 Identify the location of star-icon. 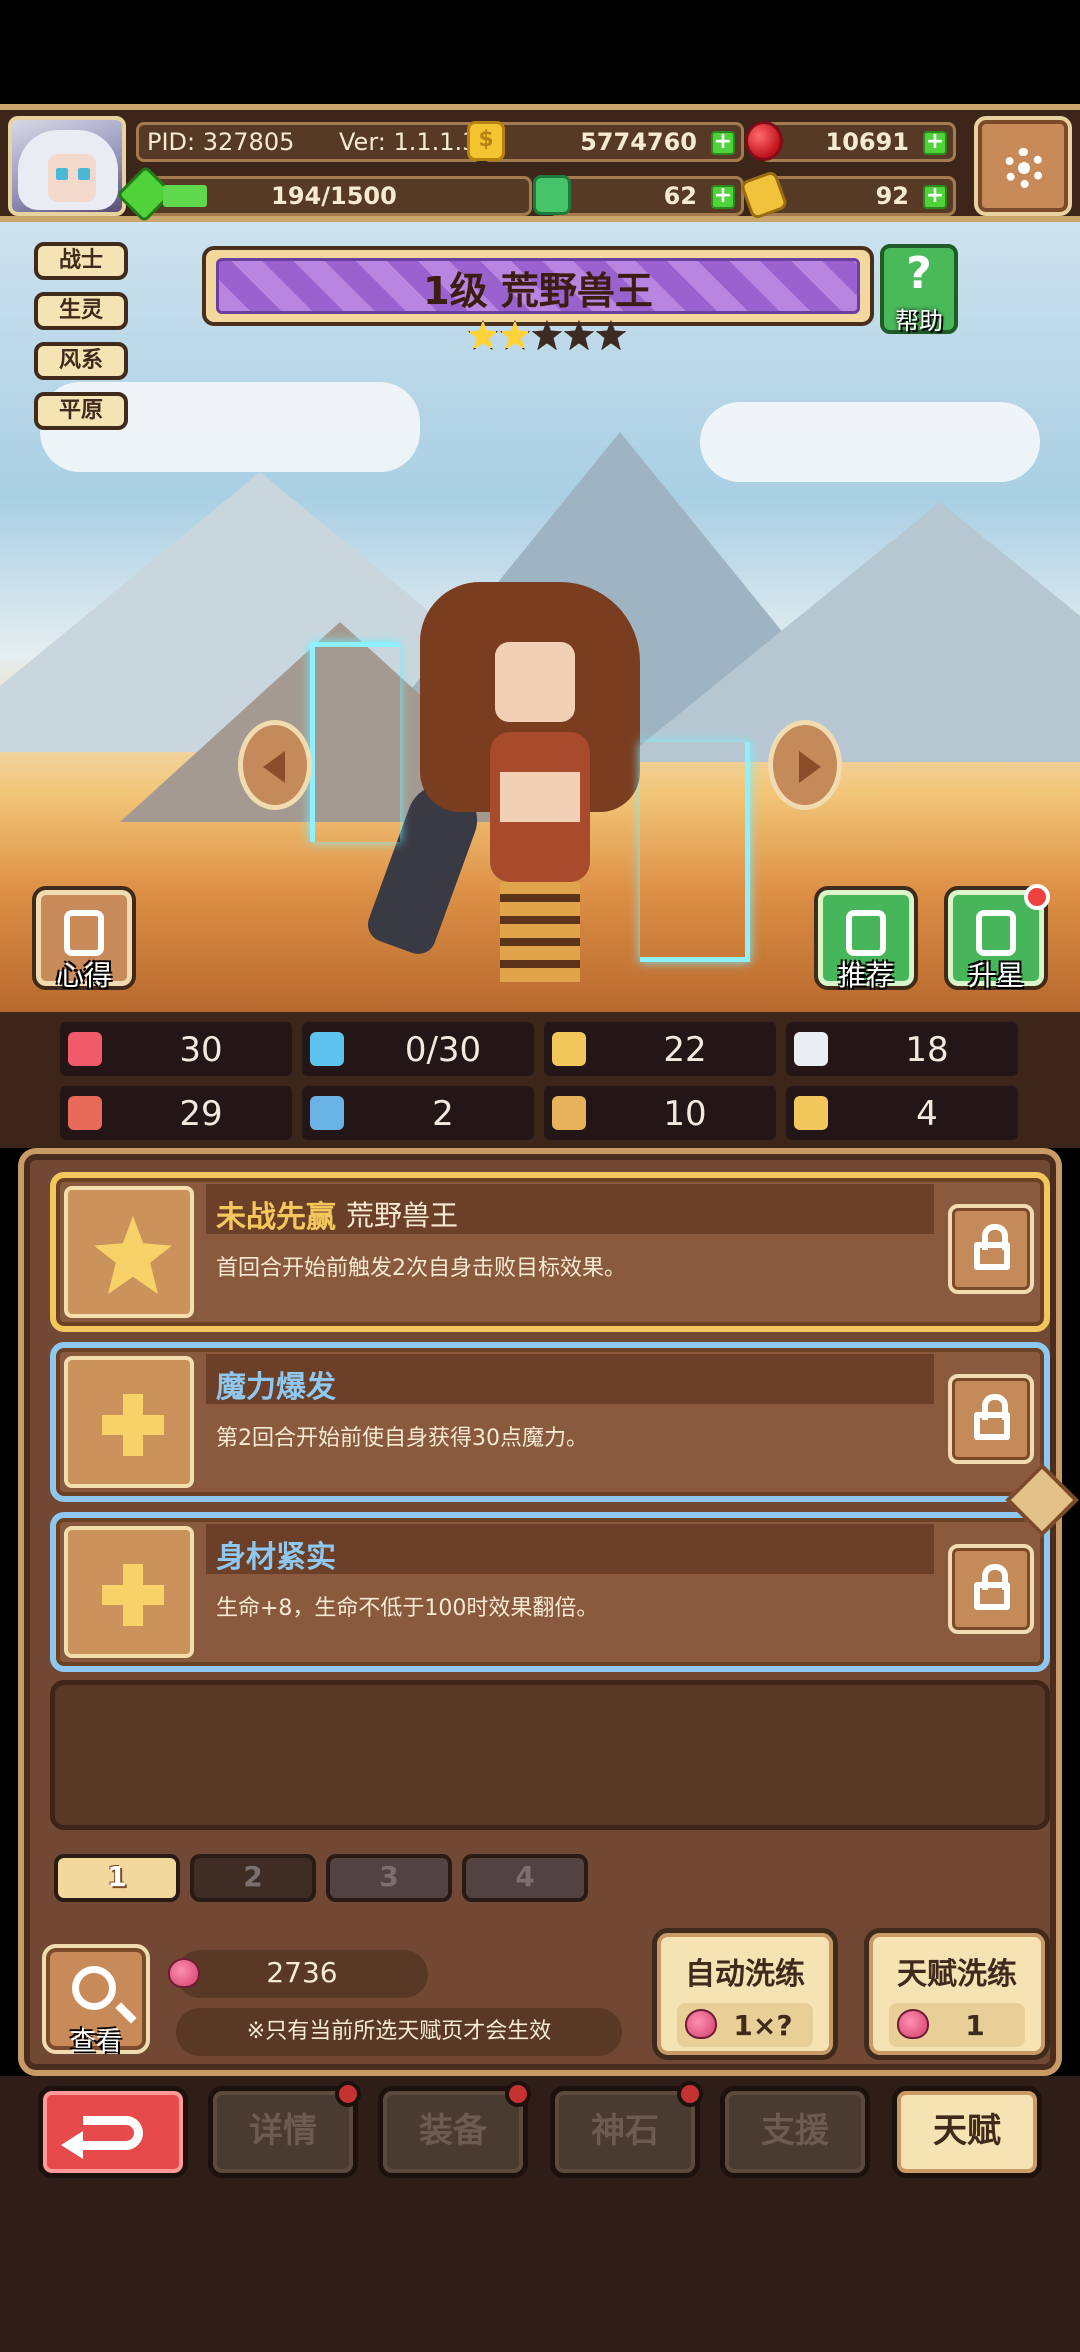
(133, 1255).